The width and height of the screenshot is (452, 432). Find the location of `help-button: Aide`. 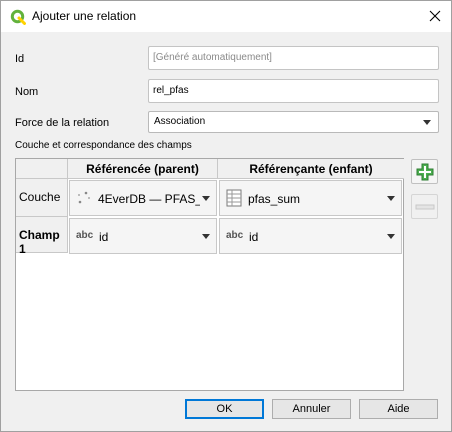

help-button: Aide is located at coordinates (398, 409).